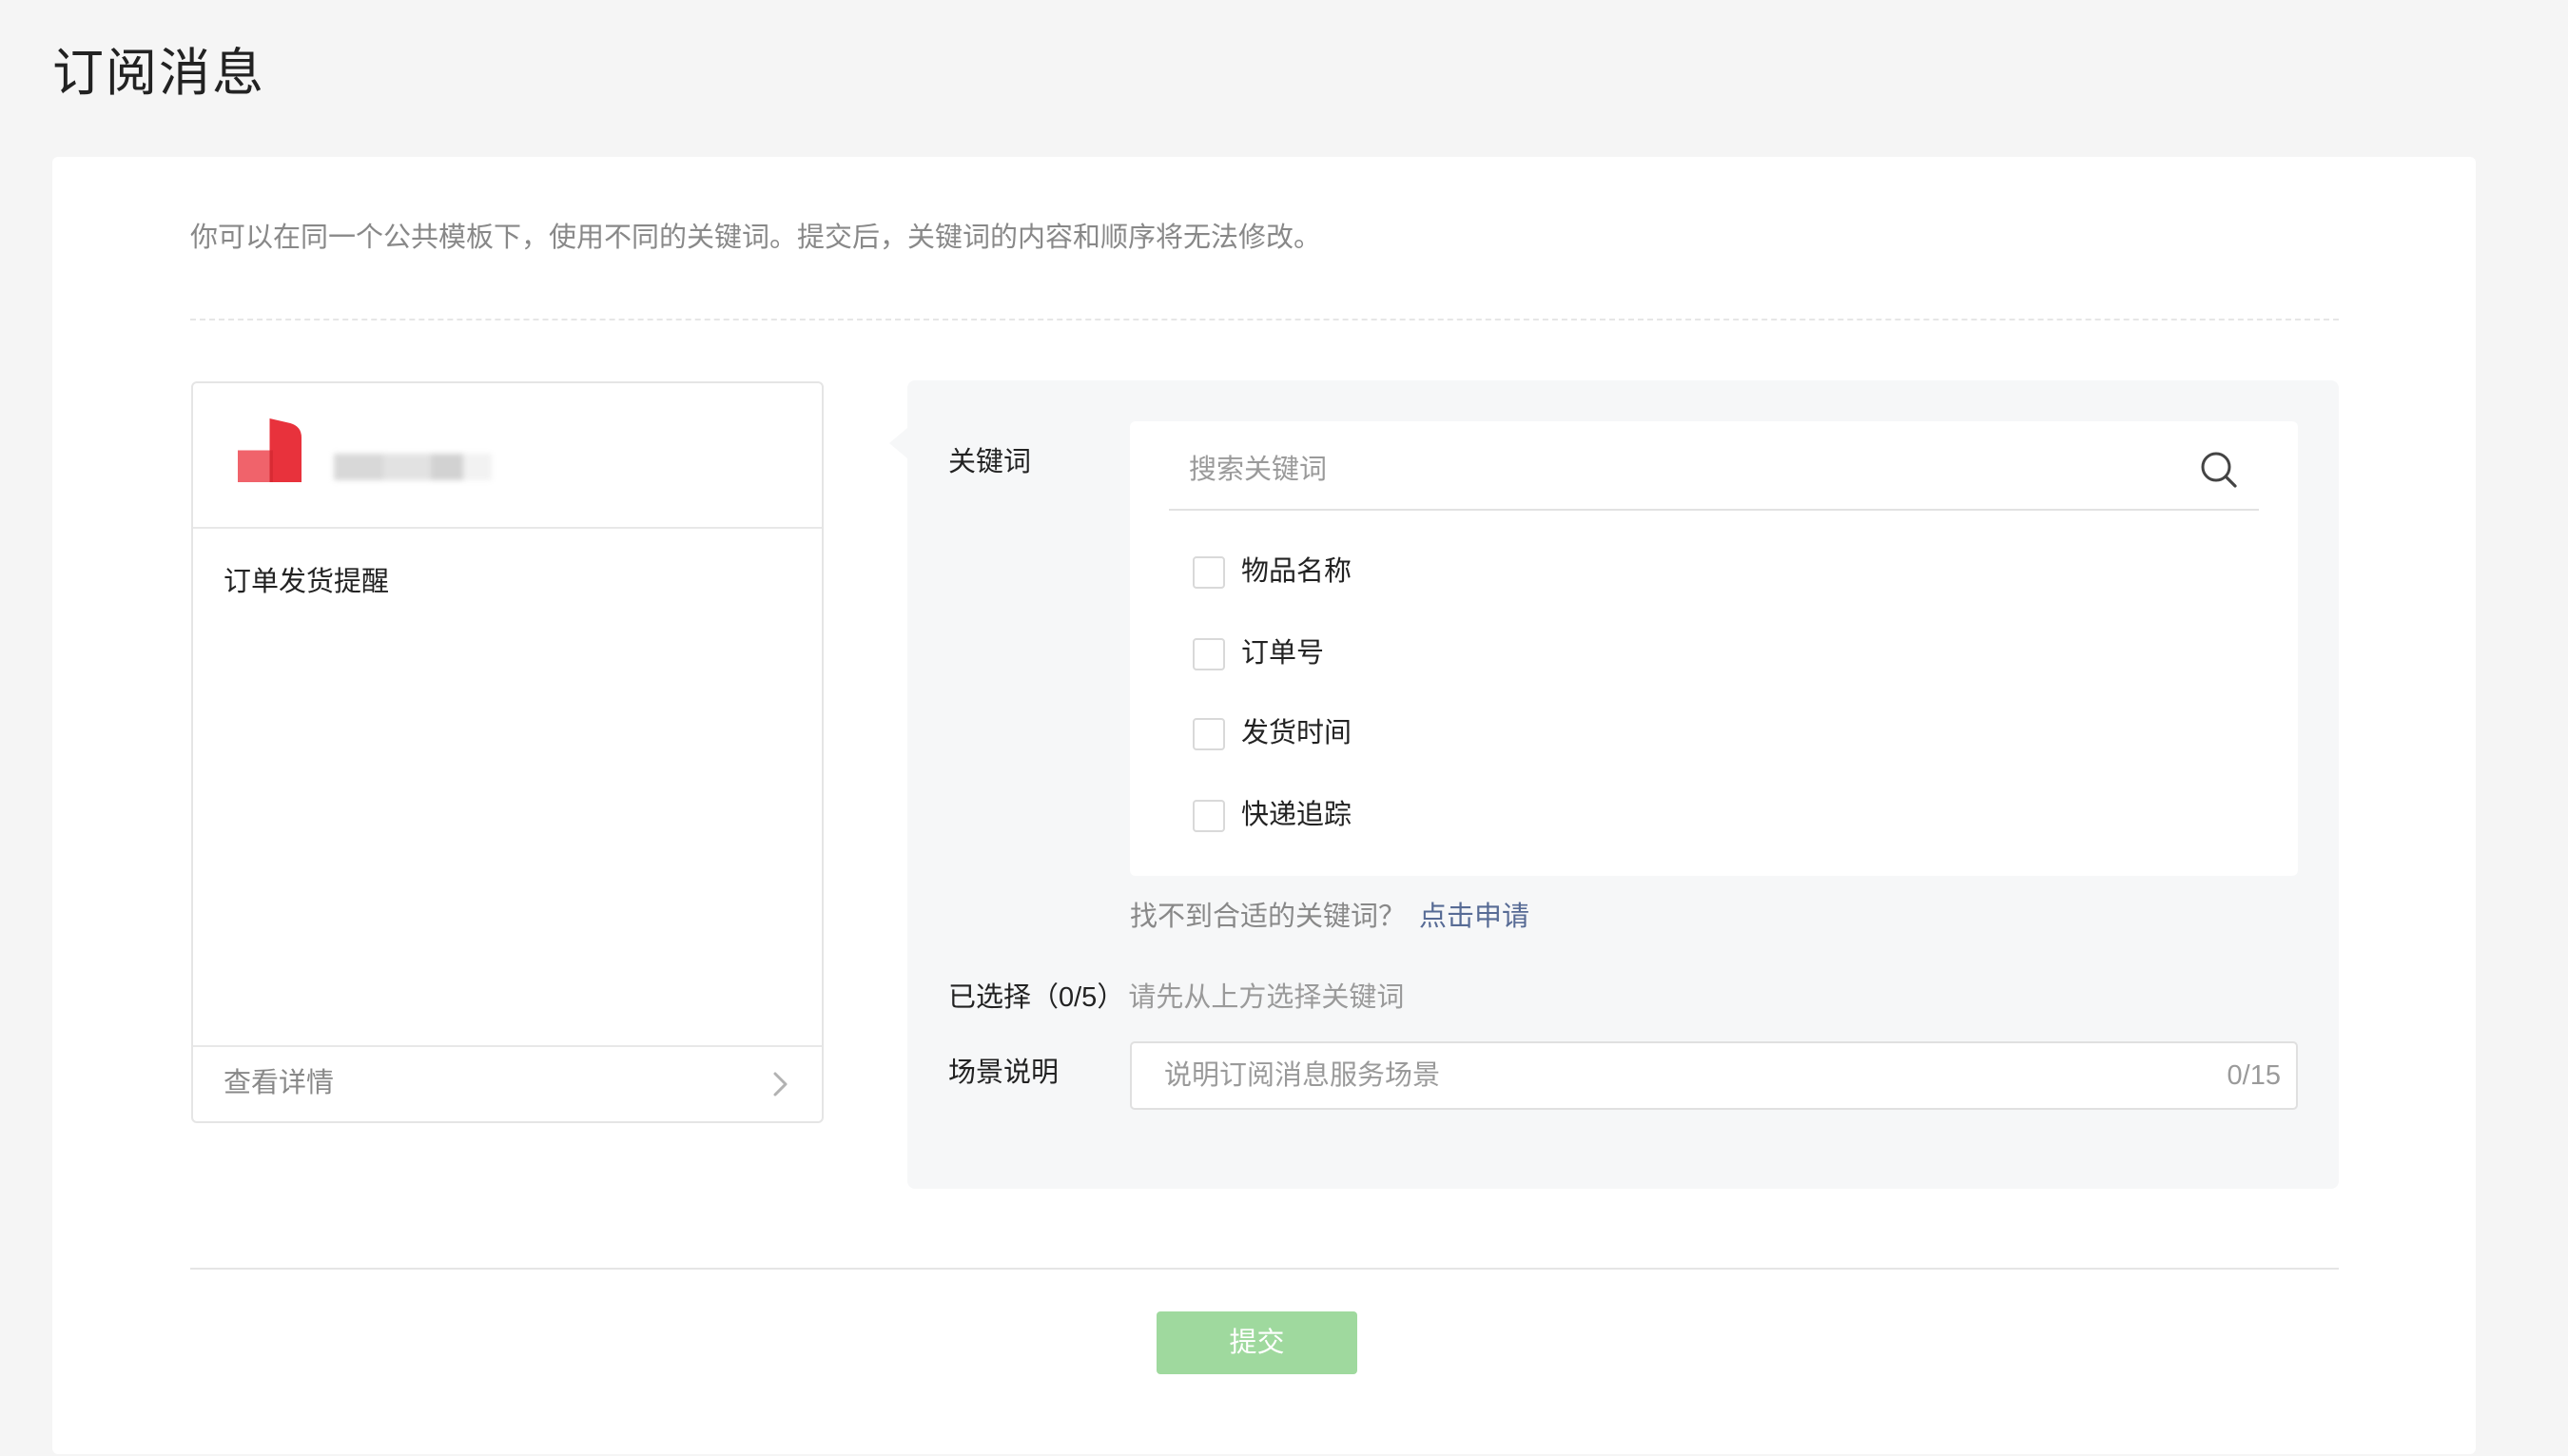 This screenshot has height=1456, width=2568. I want to click on page-title: 订阅消息, so click(158, 73).